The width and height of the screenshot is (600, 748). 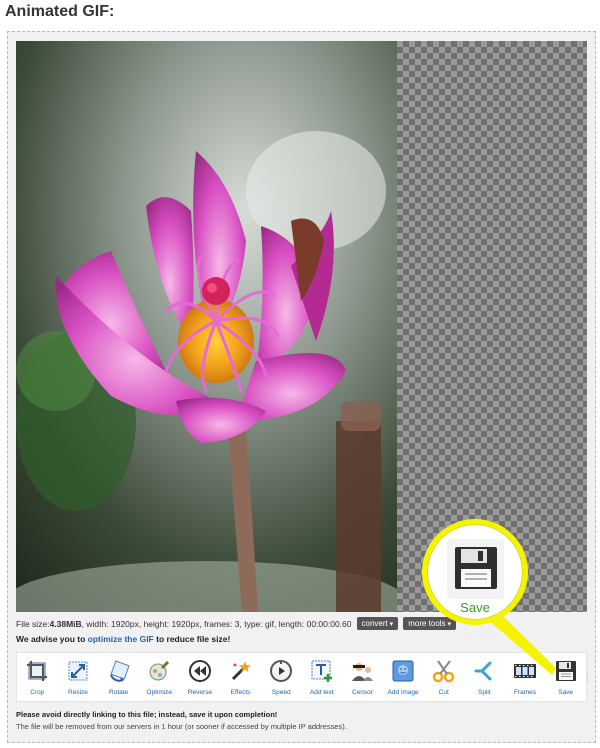 What do you see at coordinates (33, 623) in the screenshot?
I see `file-size-label: File size:` at bounding box center [33, 623].